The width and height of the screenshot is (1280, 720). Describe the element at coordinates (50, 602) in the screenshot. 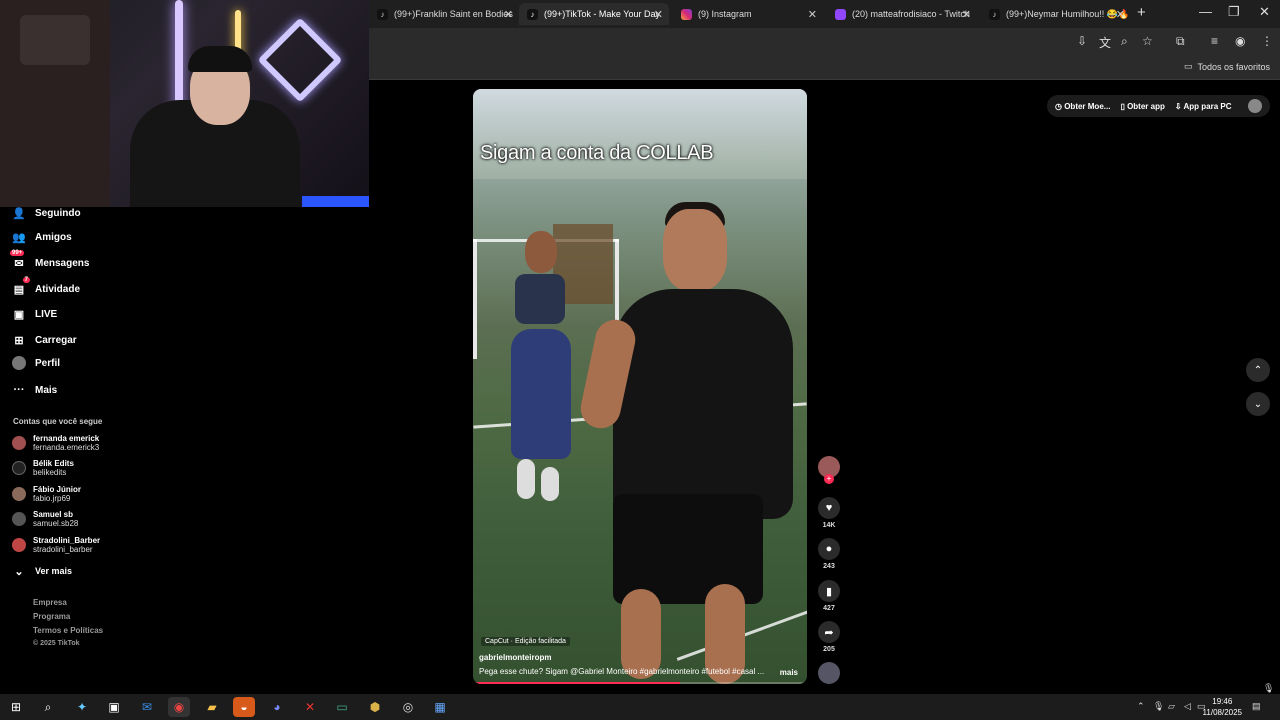

I see `footer-link-company: Empresa` at that location.